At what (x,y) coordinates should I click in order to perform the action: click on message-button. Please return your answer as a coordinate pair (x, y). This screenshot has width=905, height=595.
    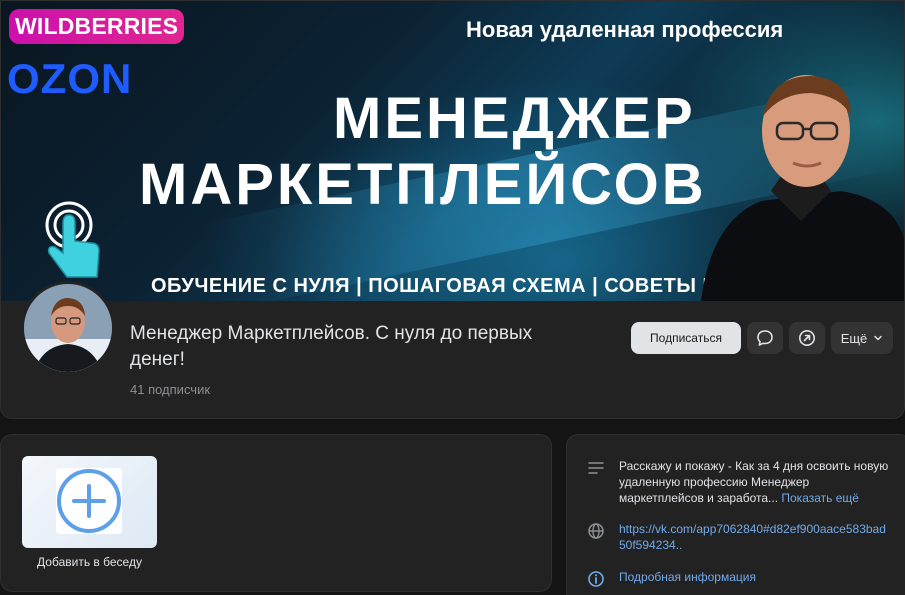
    Looking at the image, I should click on (765, 338).